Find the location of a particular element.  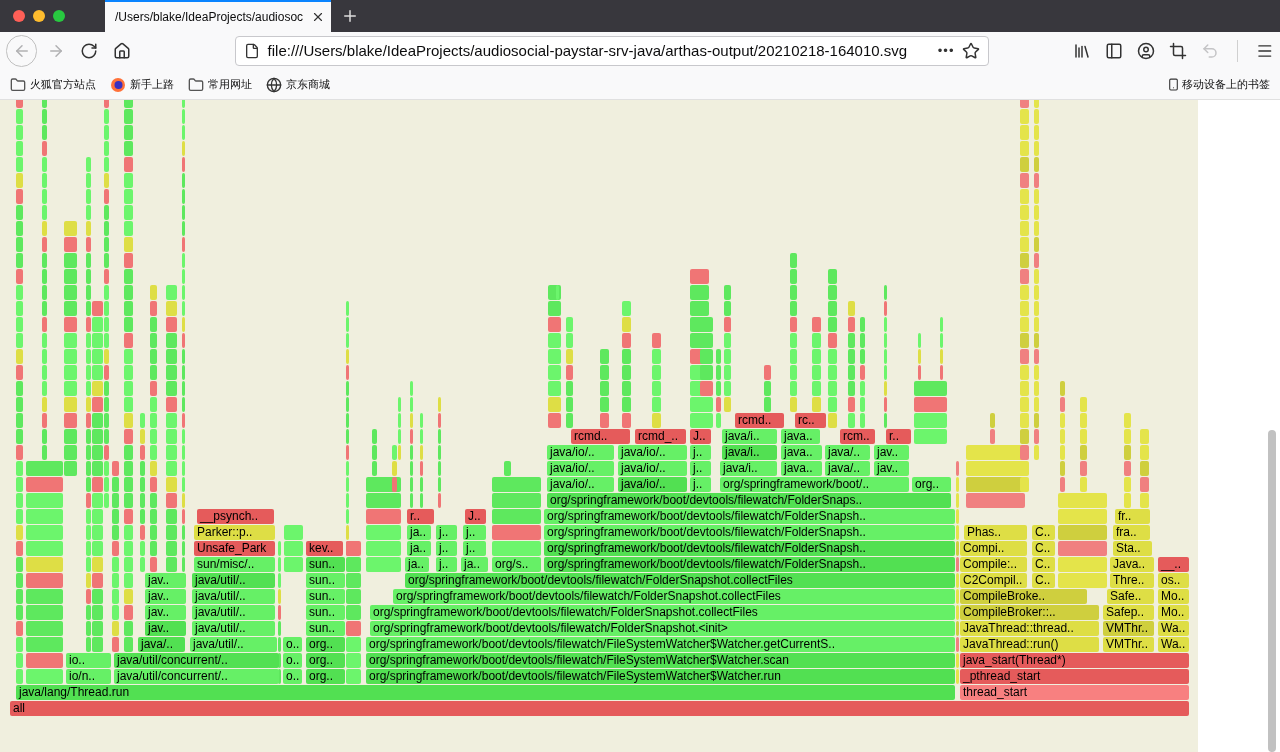

scrollbar-thumb is located at coordinates (1272, 591).